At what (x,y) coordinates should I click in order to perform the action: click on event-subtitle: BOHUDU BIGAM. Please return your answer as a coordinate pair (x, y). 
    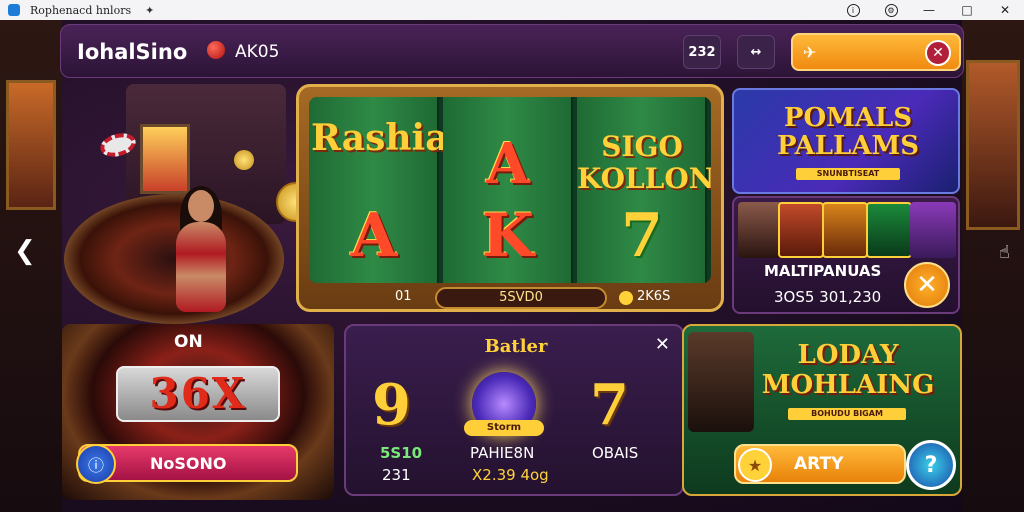
    Looking at the image, I should click on (847, 414).